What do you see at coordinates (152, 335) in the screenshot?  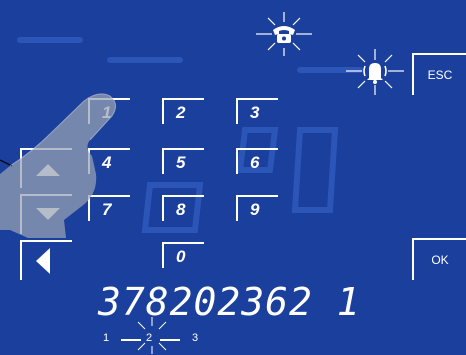 I see `current-page-glow-icon` at bounding box center [152, 335].